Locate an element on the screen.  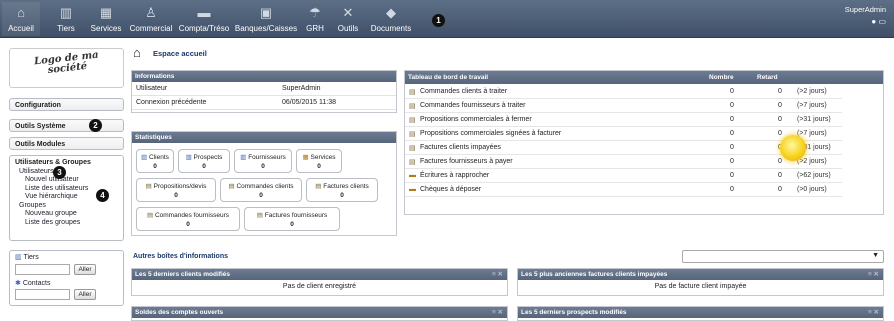
menu-nouveau-groupe: Nouveau groupe is located at coordinates (66, 214).